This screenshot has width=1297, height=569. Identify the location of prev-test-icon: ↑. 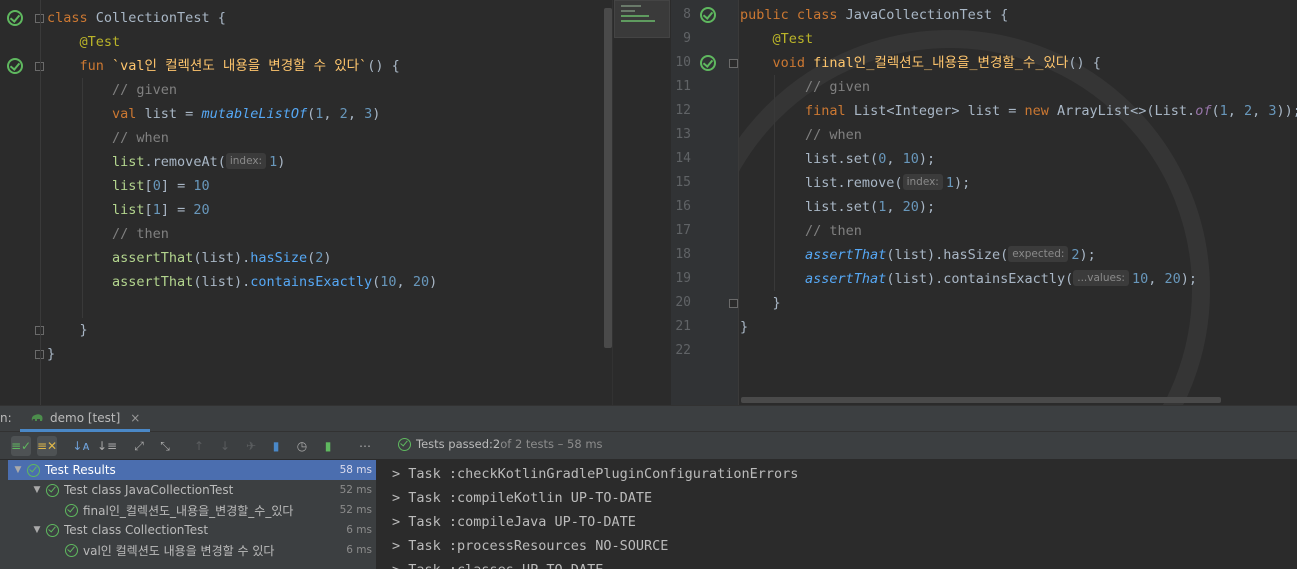
(199, 446).